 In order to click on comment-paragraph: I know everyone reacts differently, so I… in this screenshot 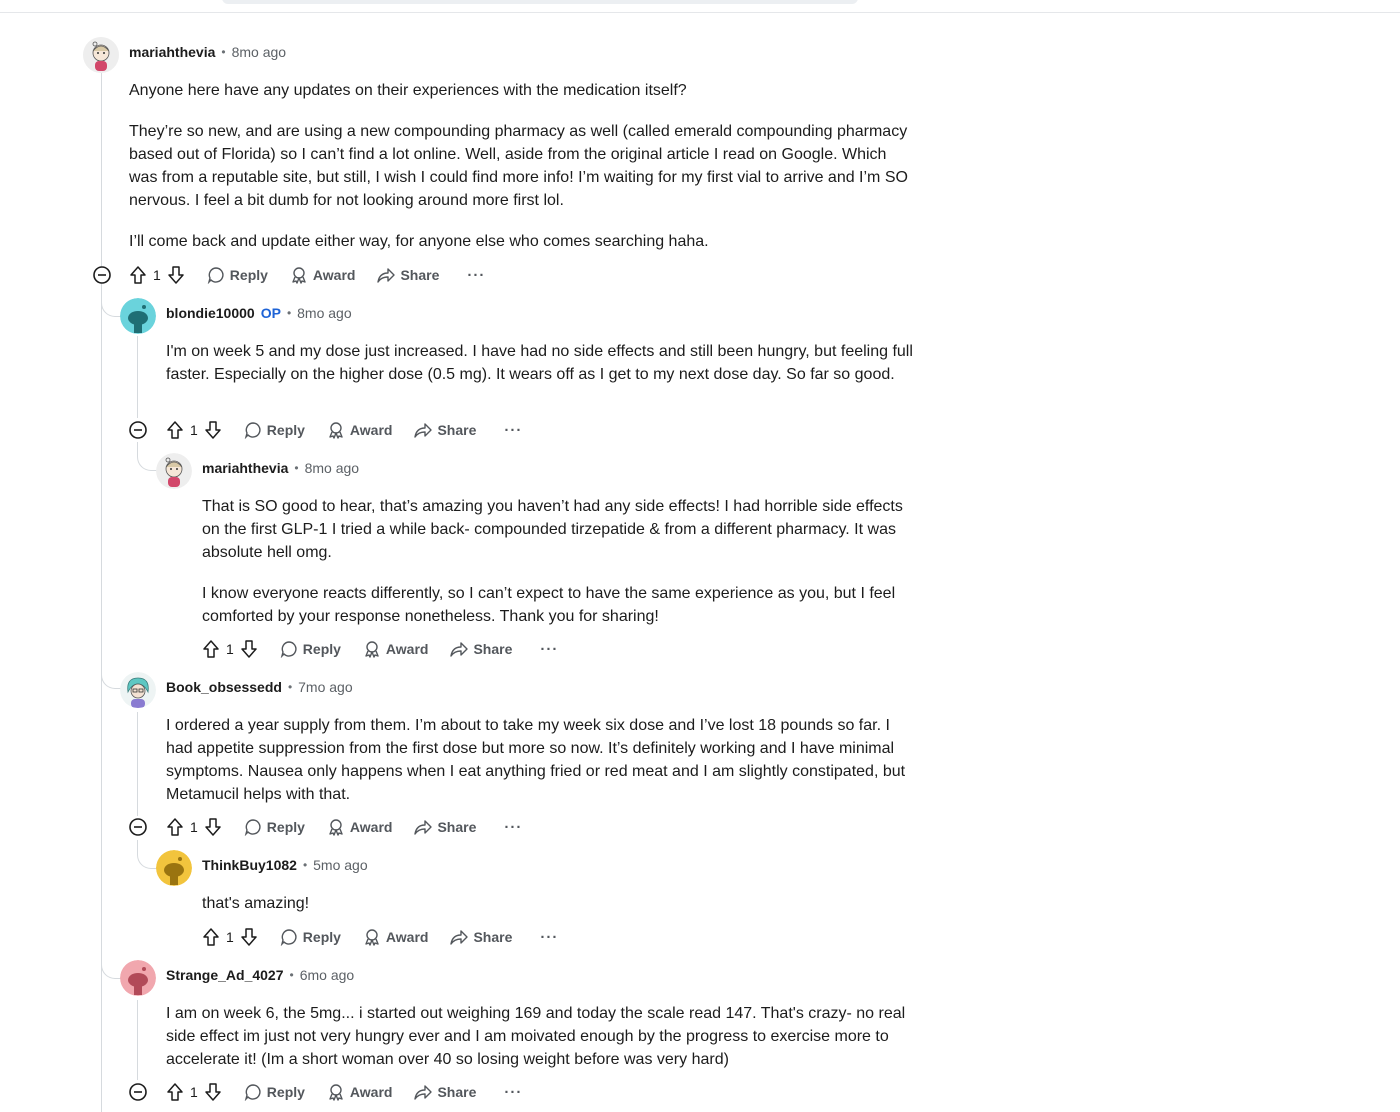, I will do `click(549, 605)`.